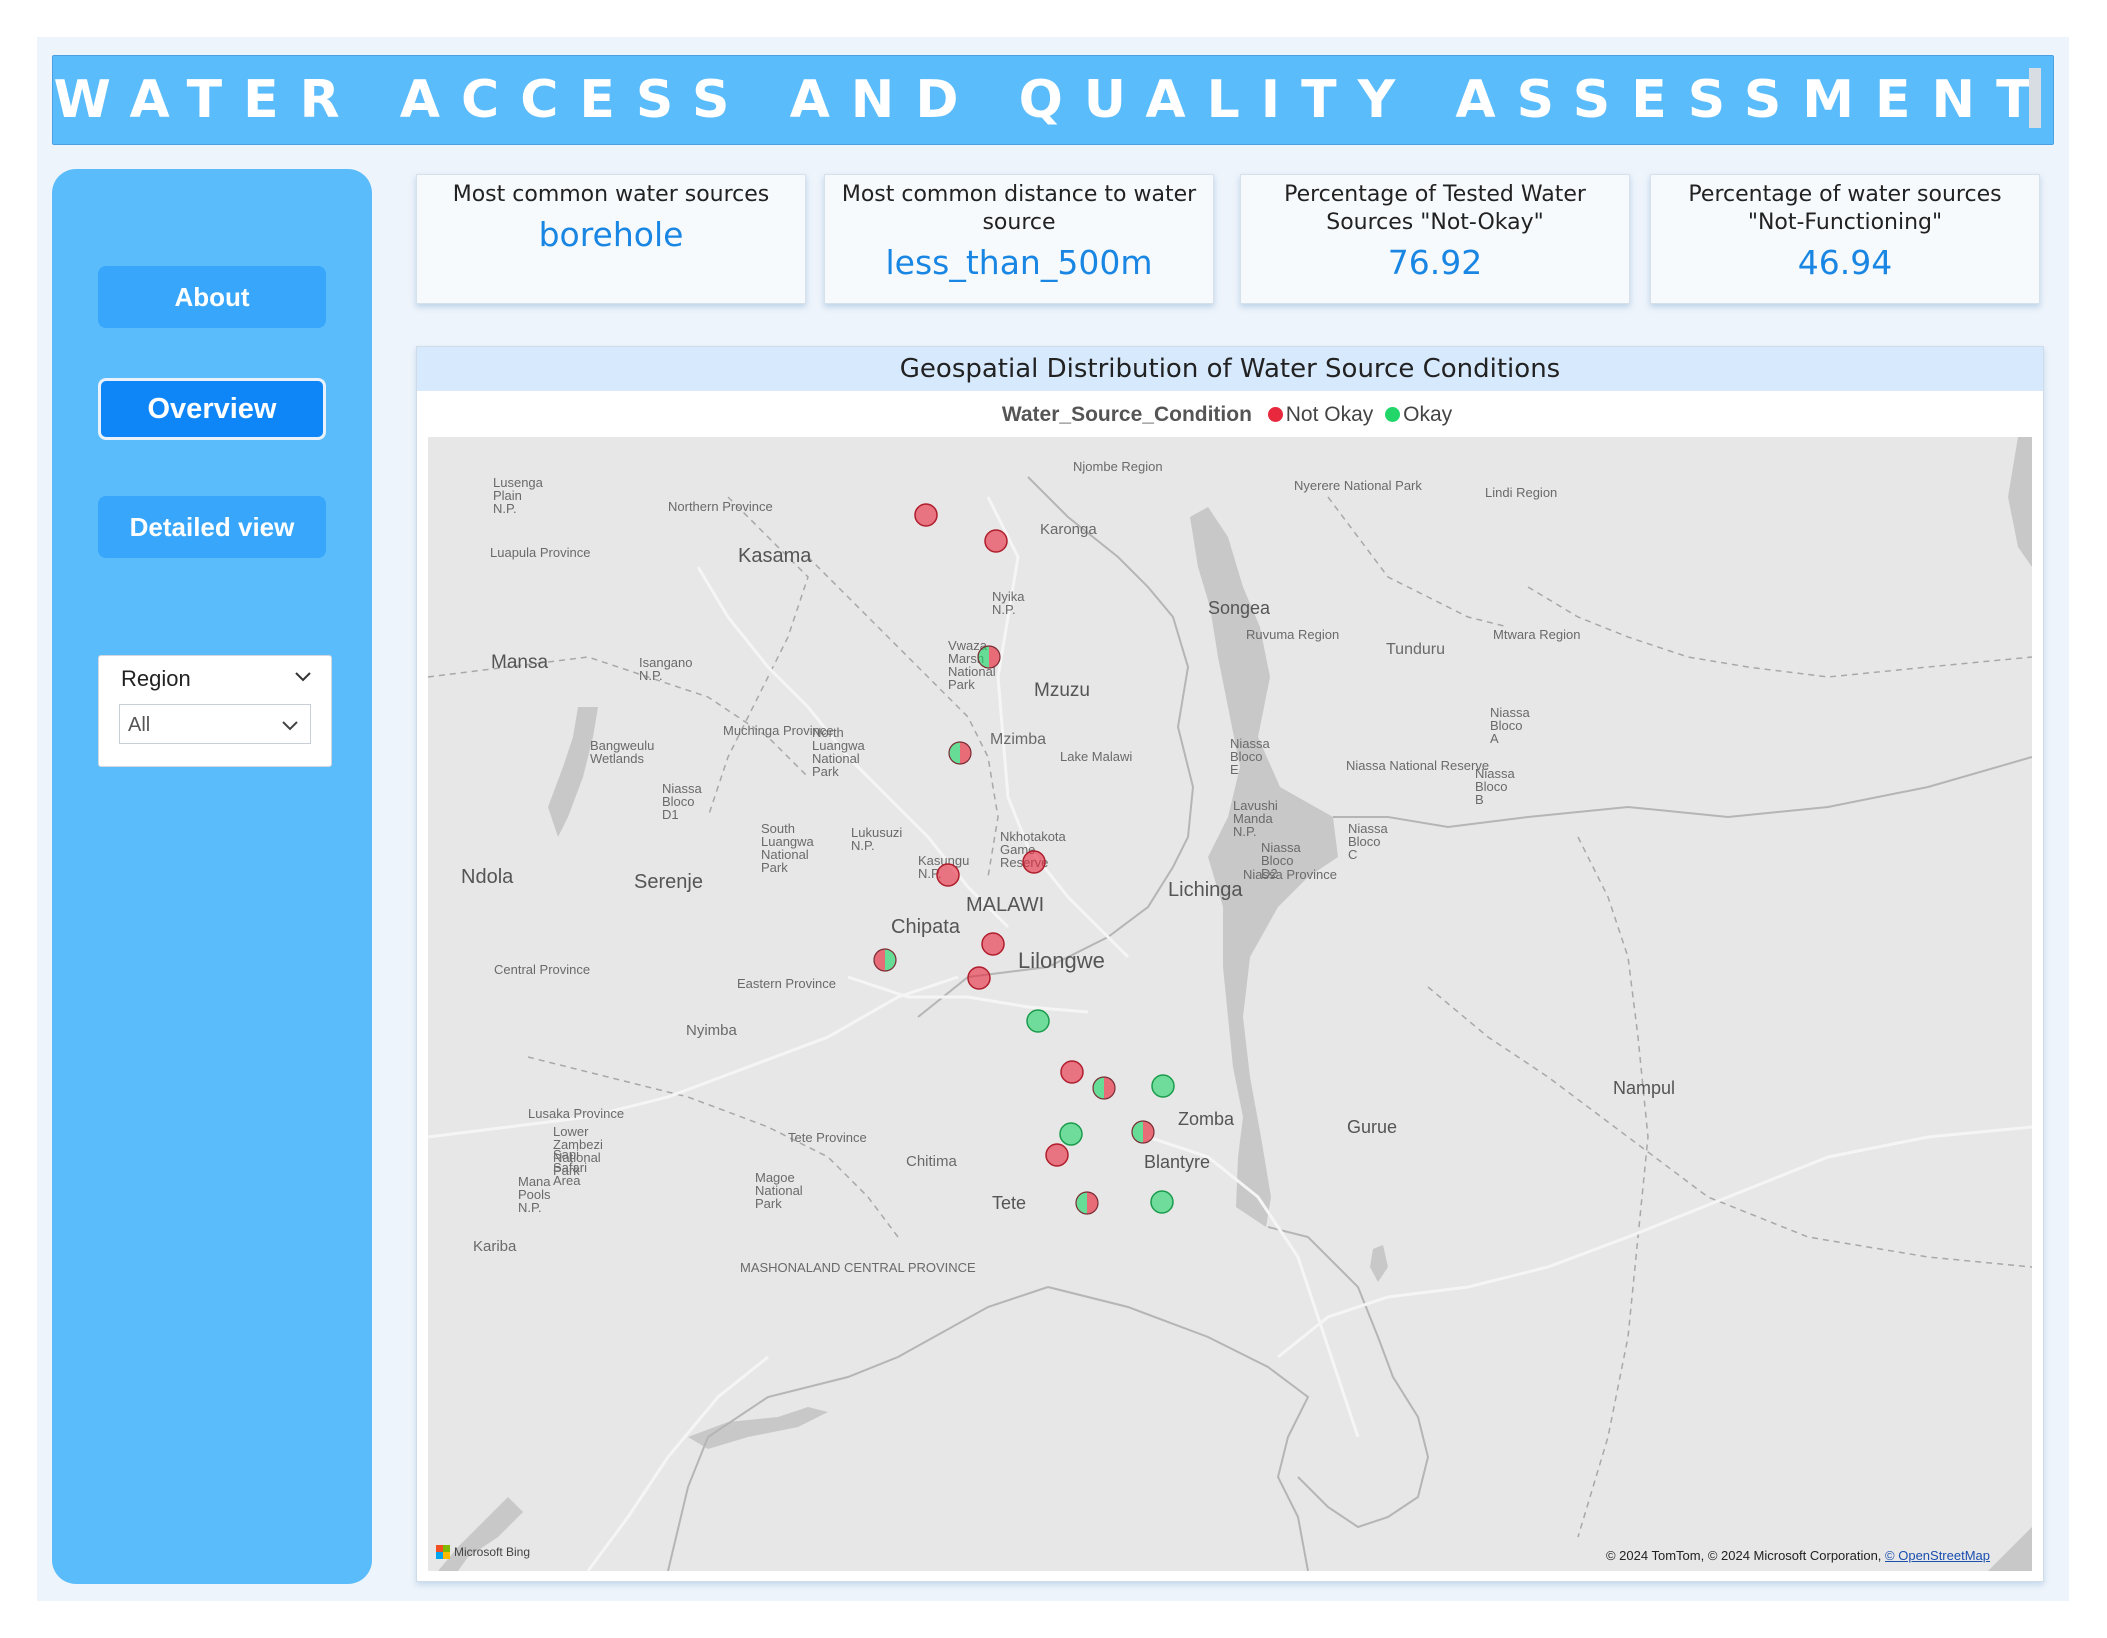 The height and width of the screenshot is (1638, 2107). What do you see at coordinates (156, 678) in the screenshot?
I see `region-slicer-header: Region` at bounding box center [156, 678].